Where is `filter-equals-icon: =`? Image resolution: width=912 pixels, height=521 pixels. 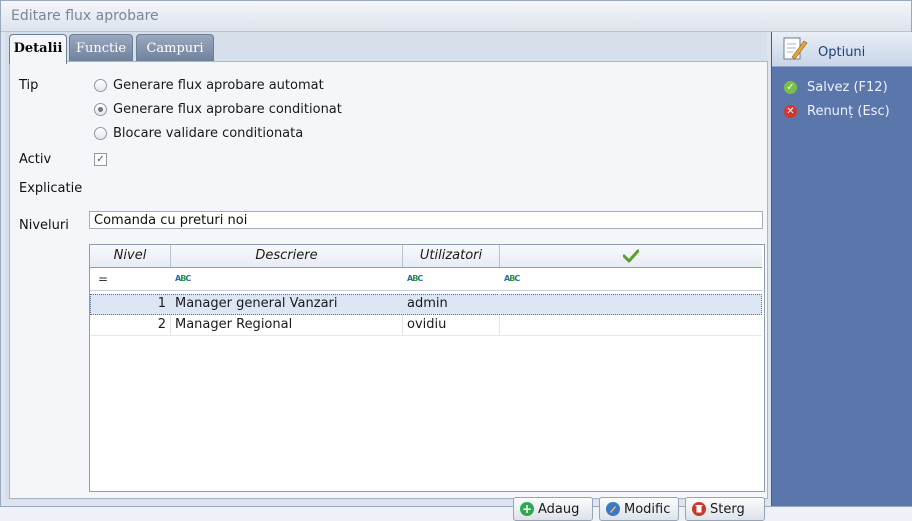
filter-equals-icon: = is located at coordinates (108, 279).